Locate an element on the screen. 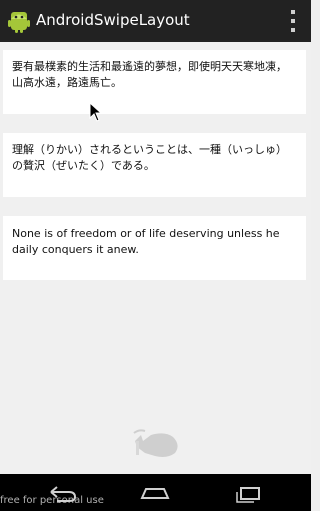 The image size is (320, 511). list-item-text: 要有最樸素的生活和最遙遠的夢想，即使明天天寒地凍，山高水遠，路遠馬亡。 is located at coordinates (149, 74).